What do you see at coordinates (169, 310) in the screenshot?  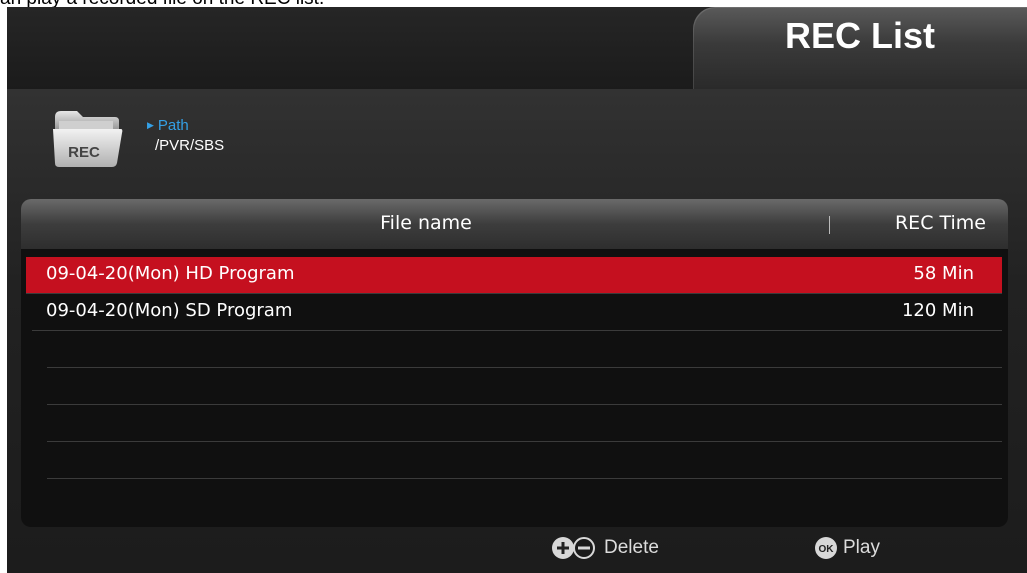 I see `file-name: 09-04-20(Mon) SD Program` at bounding box center [169, 310].